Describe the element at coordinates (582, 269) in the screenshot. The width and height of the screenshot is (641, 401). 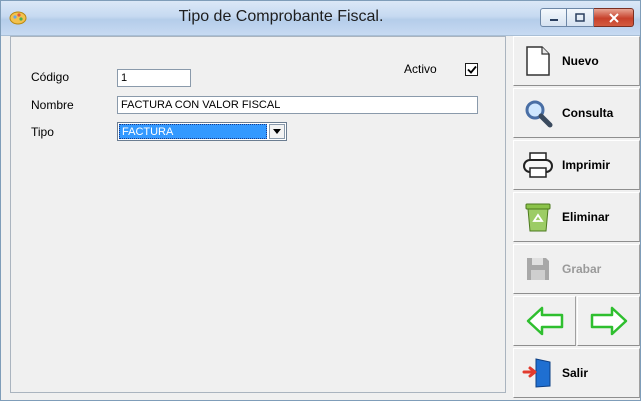
I see `grabar-label: Grabar` at that location.